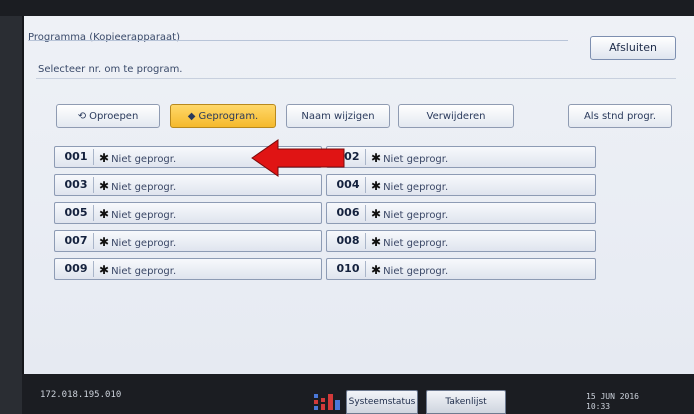 The image size is (694, 414). I want to click on program-number: 004, so click(348, 185).